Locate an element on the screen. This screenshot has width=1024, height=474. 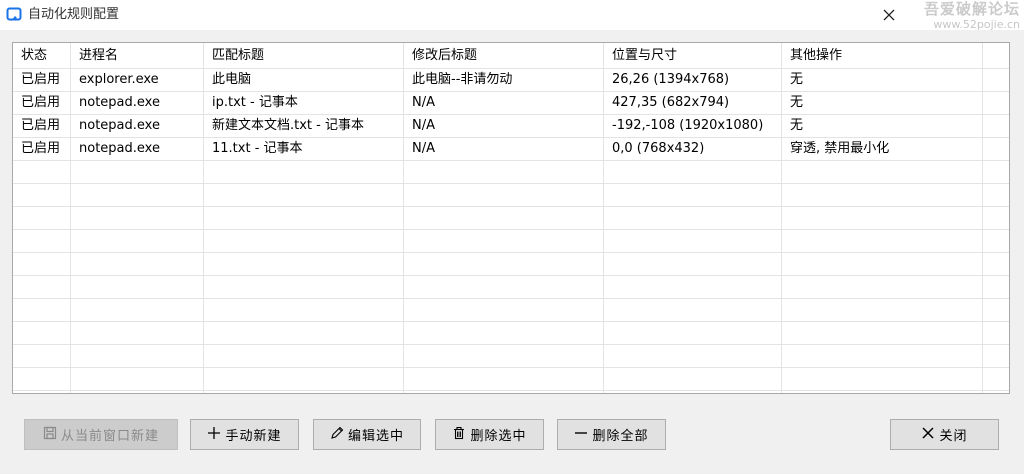
minus-icon is located at coordinates (581, 435).